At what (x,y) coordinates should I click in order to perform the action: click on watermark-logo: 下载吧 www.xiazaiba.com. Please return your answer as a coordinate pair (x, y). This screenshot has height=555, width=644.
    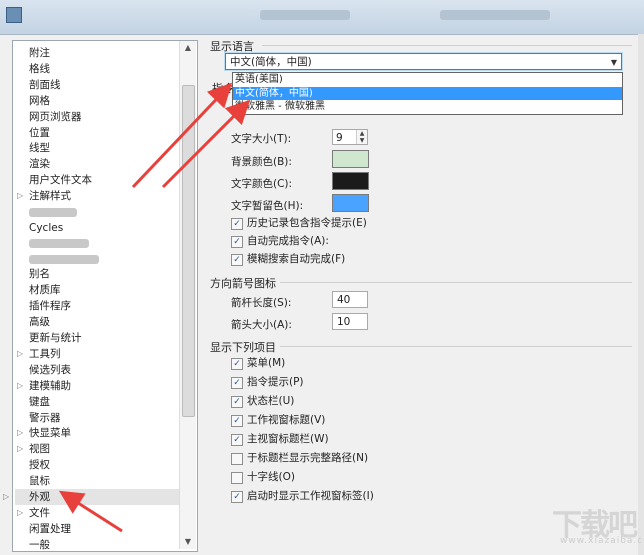
    Looking at the image, I should click on (582, 524).